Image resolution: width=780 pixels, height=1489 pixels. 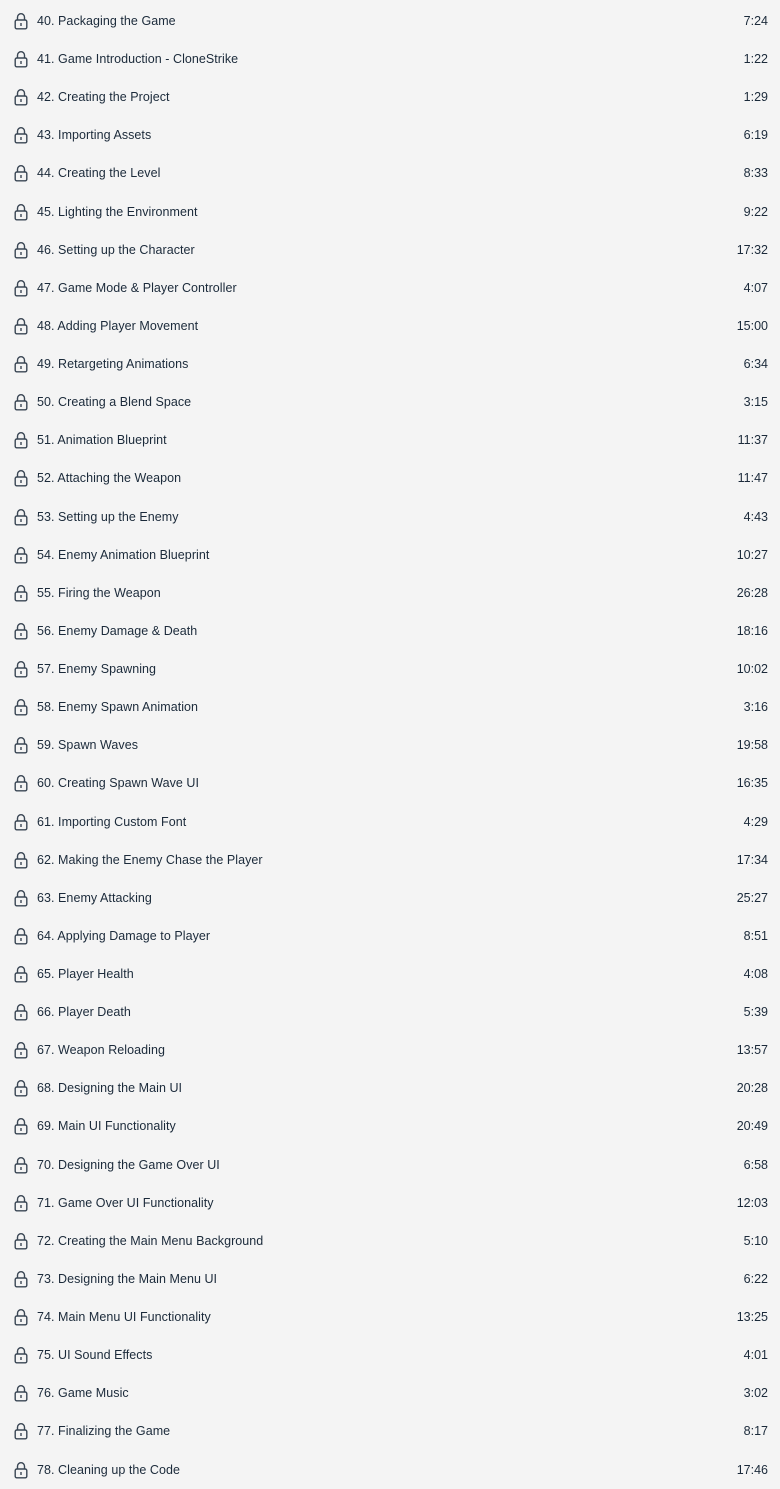 I want to click on lesson-item-63: 63. Enemy Attacking 25:27, so click(x=390, y=898).